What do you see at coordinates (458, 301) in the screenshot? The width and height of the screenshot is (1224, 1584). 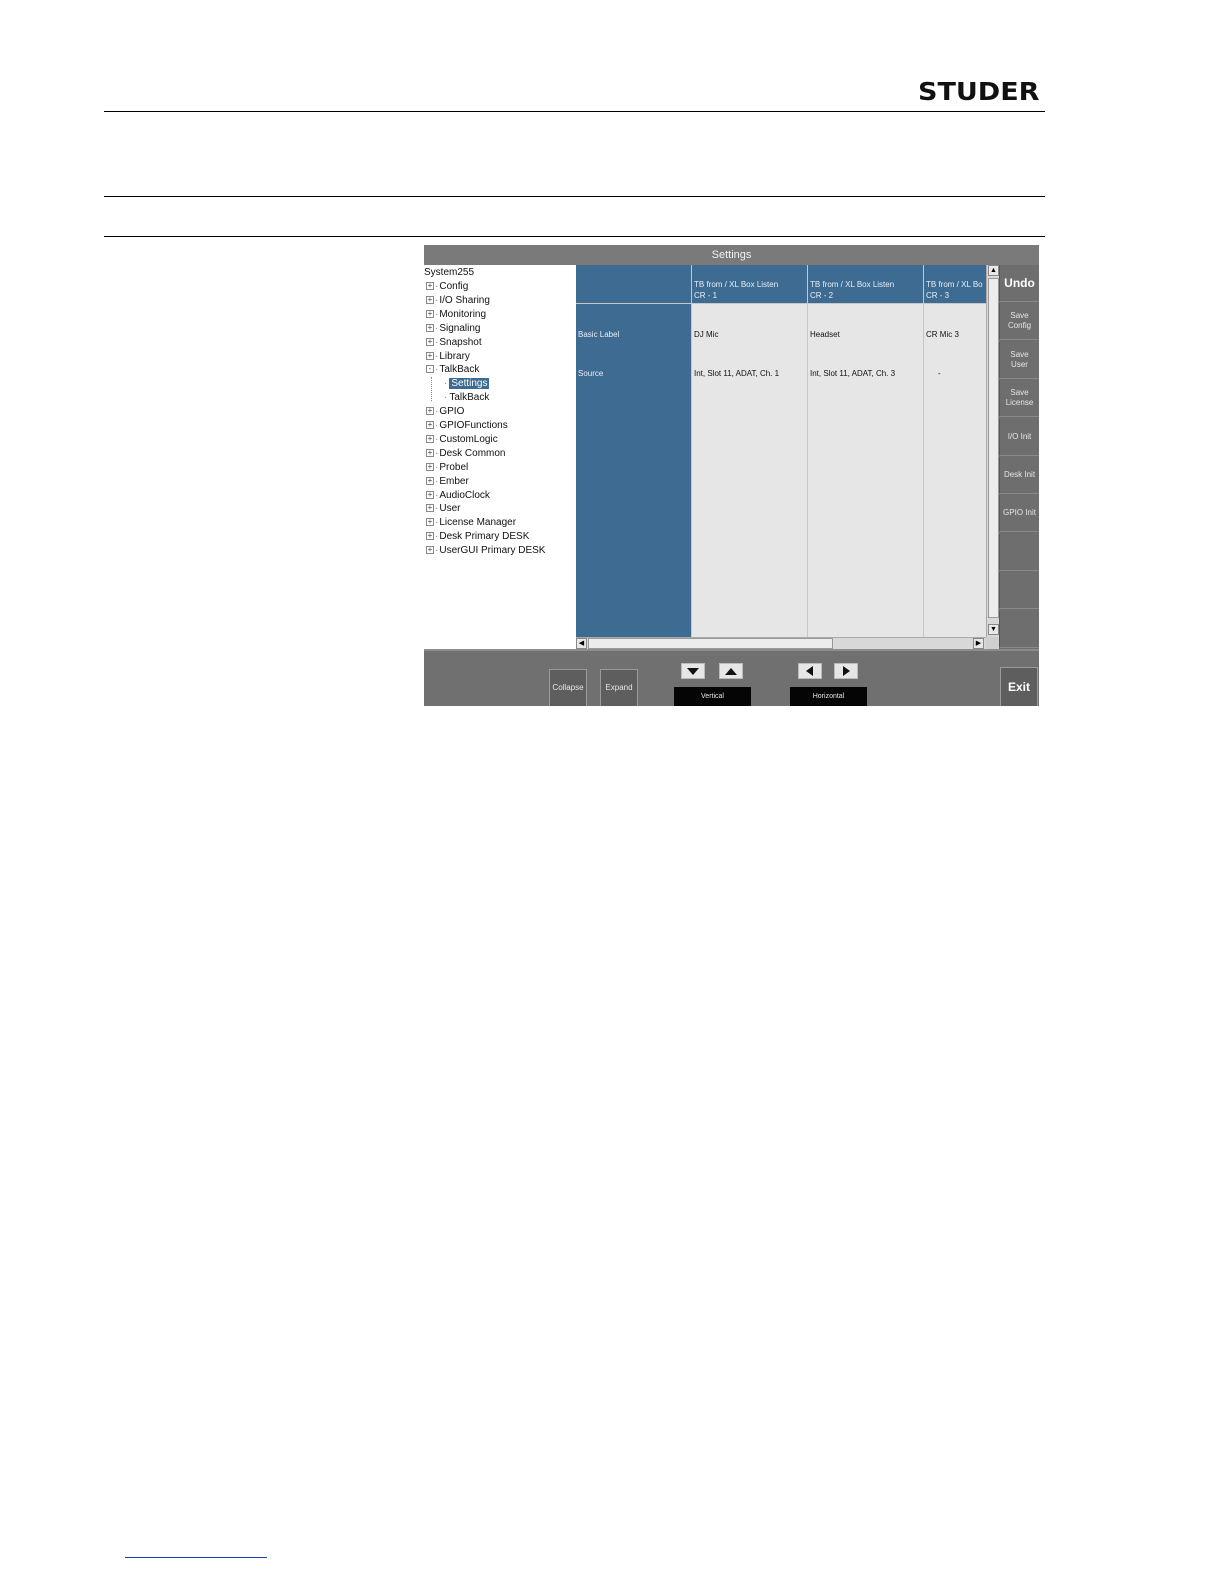 I see `tree-item: + ·I/O Sharing` at bounding box center [458, 301].